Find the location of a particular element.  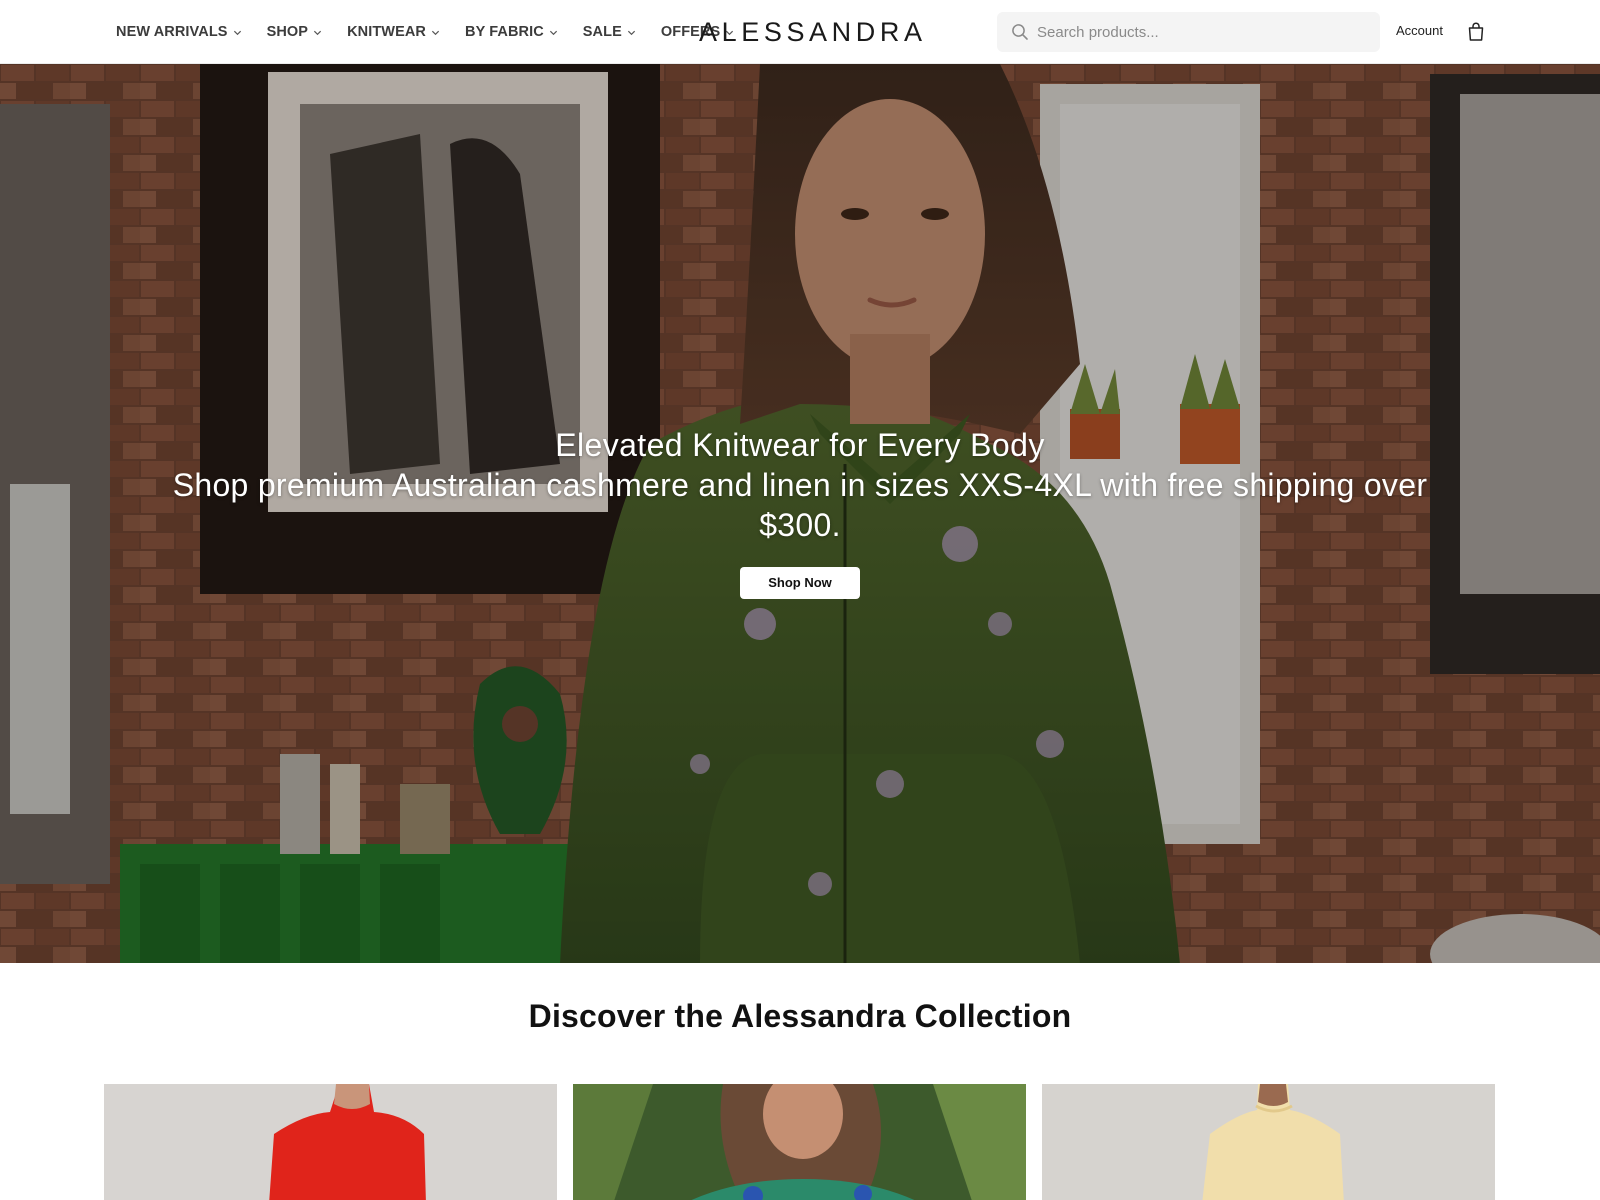

nav-item-knitwear: KNITWEAR is located at coordinates (393, 32).